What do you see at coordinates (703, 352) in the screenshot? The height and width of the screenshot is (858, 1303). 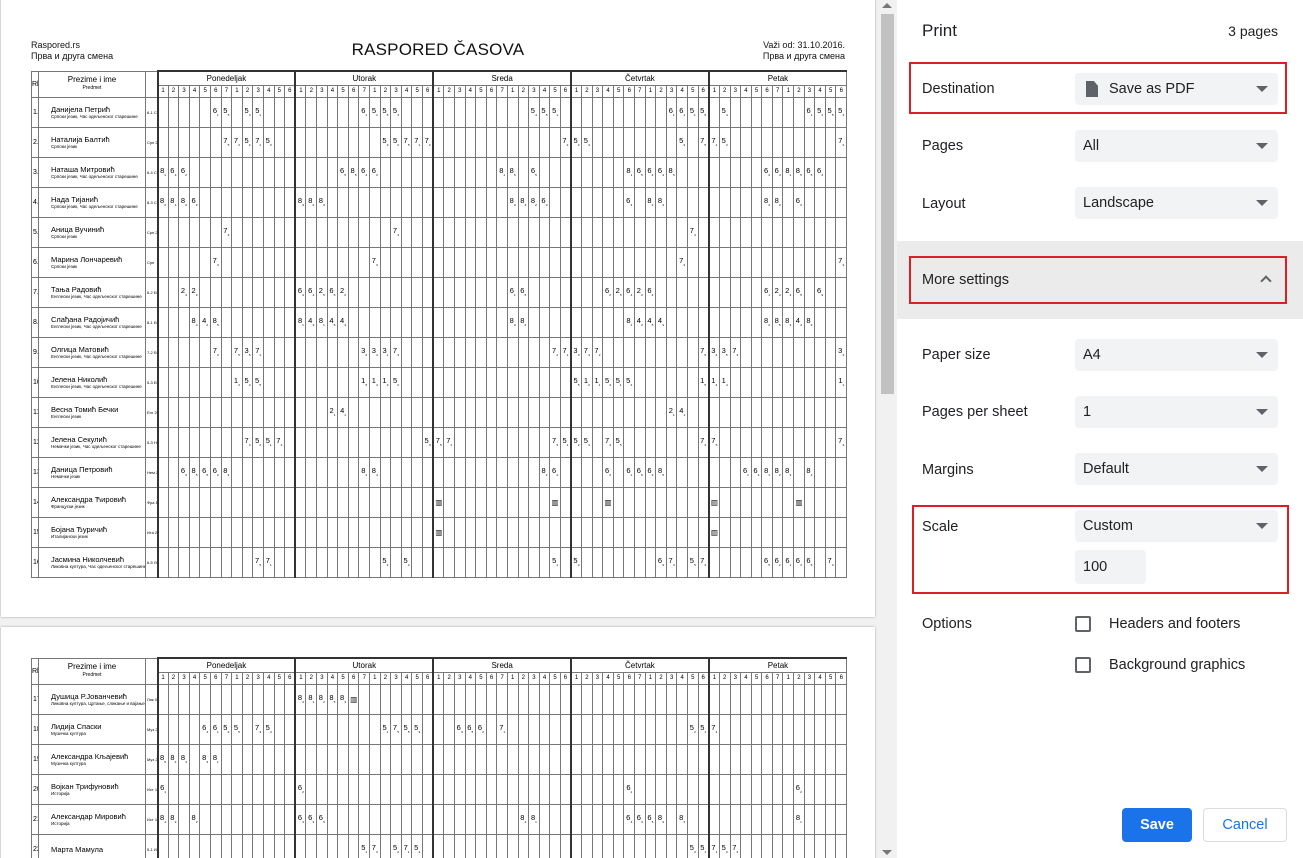 I see `schedule-cell: 7₅` at bounding box center [703, 352].